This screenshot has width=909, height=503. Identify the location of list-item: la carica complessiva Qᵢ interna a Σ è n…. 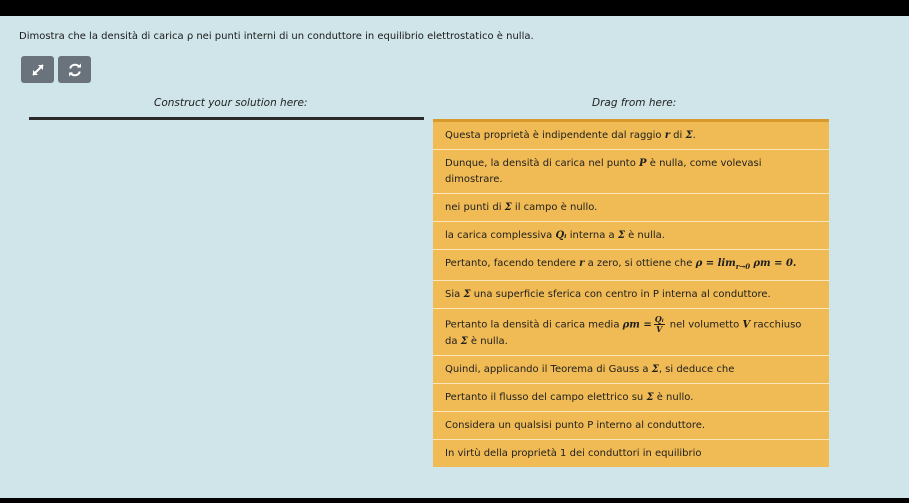
(631, 236).